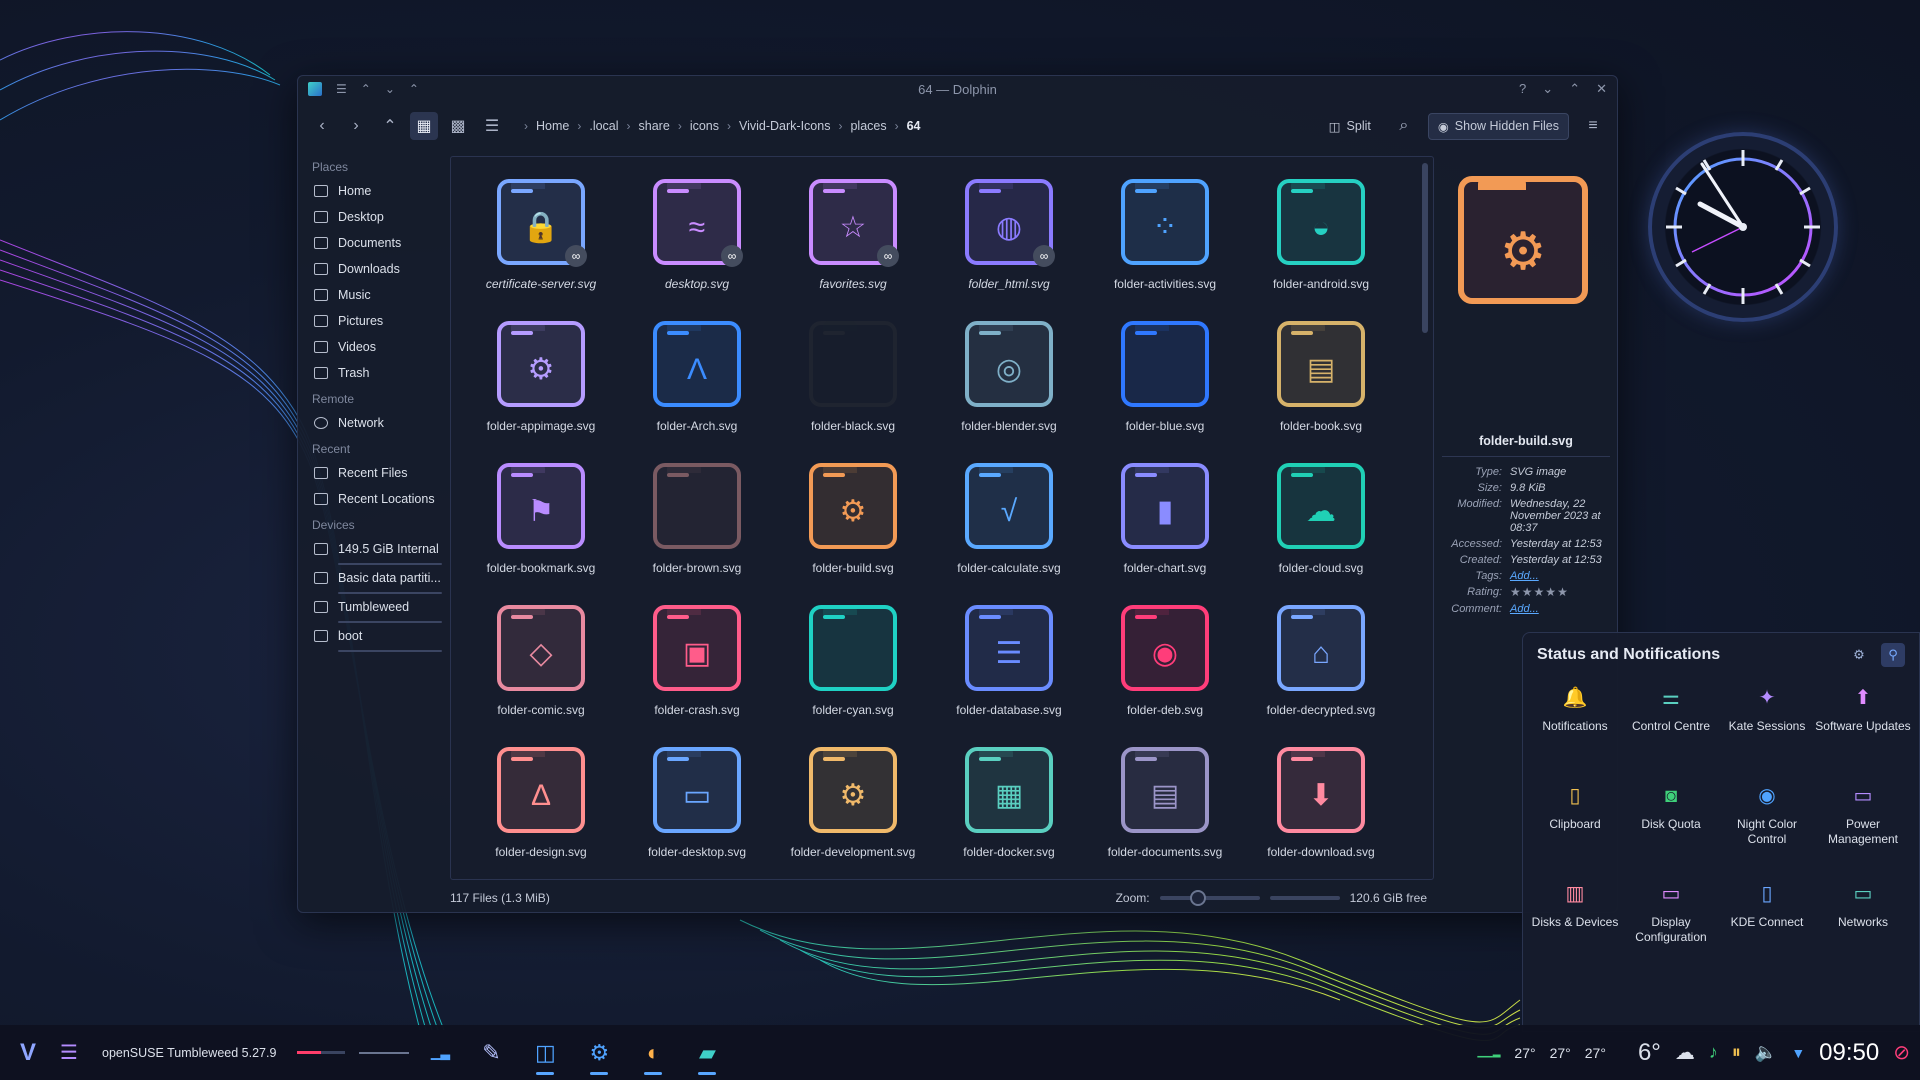 The height and width of the screenshot is (1080, 1920). Describe the element at coordinates (541, 241) in the screenshot. I see `file-item: 🔒 ∞ certificate-server.svg` at that location.